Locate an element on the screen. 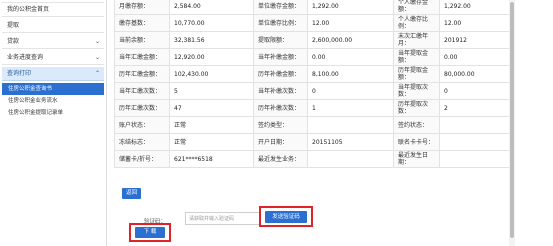 The width and height of the screenshot is (553, 246). verification-code-input is located at coordinates (223, 218).